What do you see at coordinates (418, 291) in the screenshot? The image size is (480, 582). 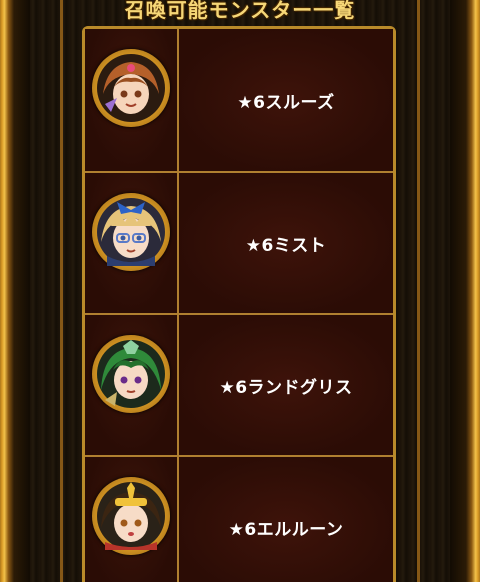 I see `right-inner-border` at bounding box center [418, 291].